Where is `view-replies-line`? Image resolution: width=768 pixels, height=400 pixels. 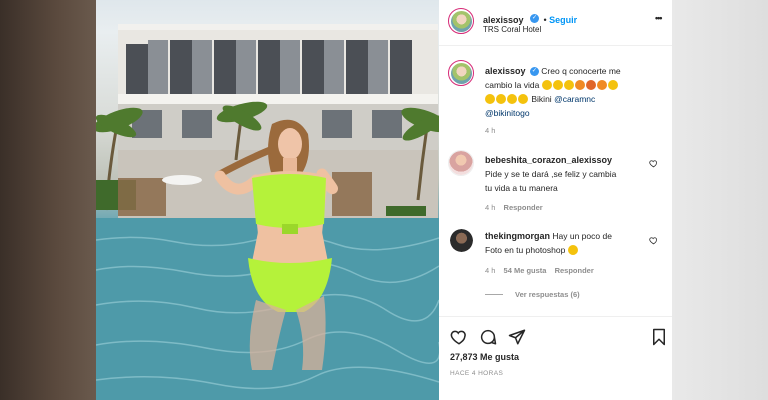 view-replies-line is located at coordinates (494, 294).